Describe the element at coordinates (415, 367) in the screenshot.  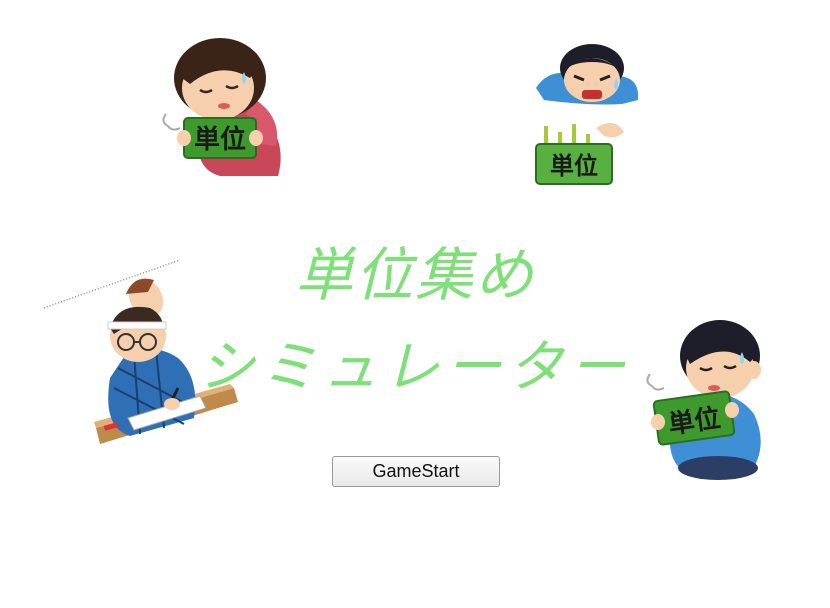
I see `game-title-line-2: シミュレーター` at that location.